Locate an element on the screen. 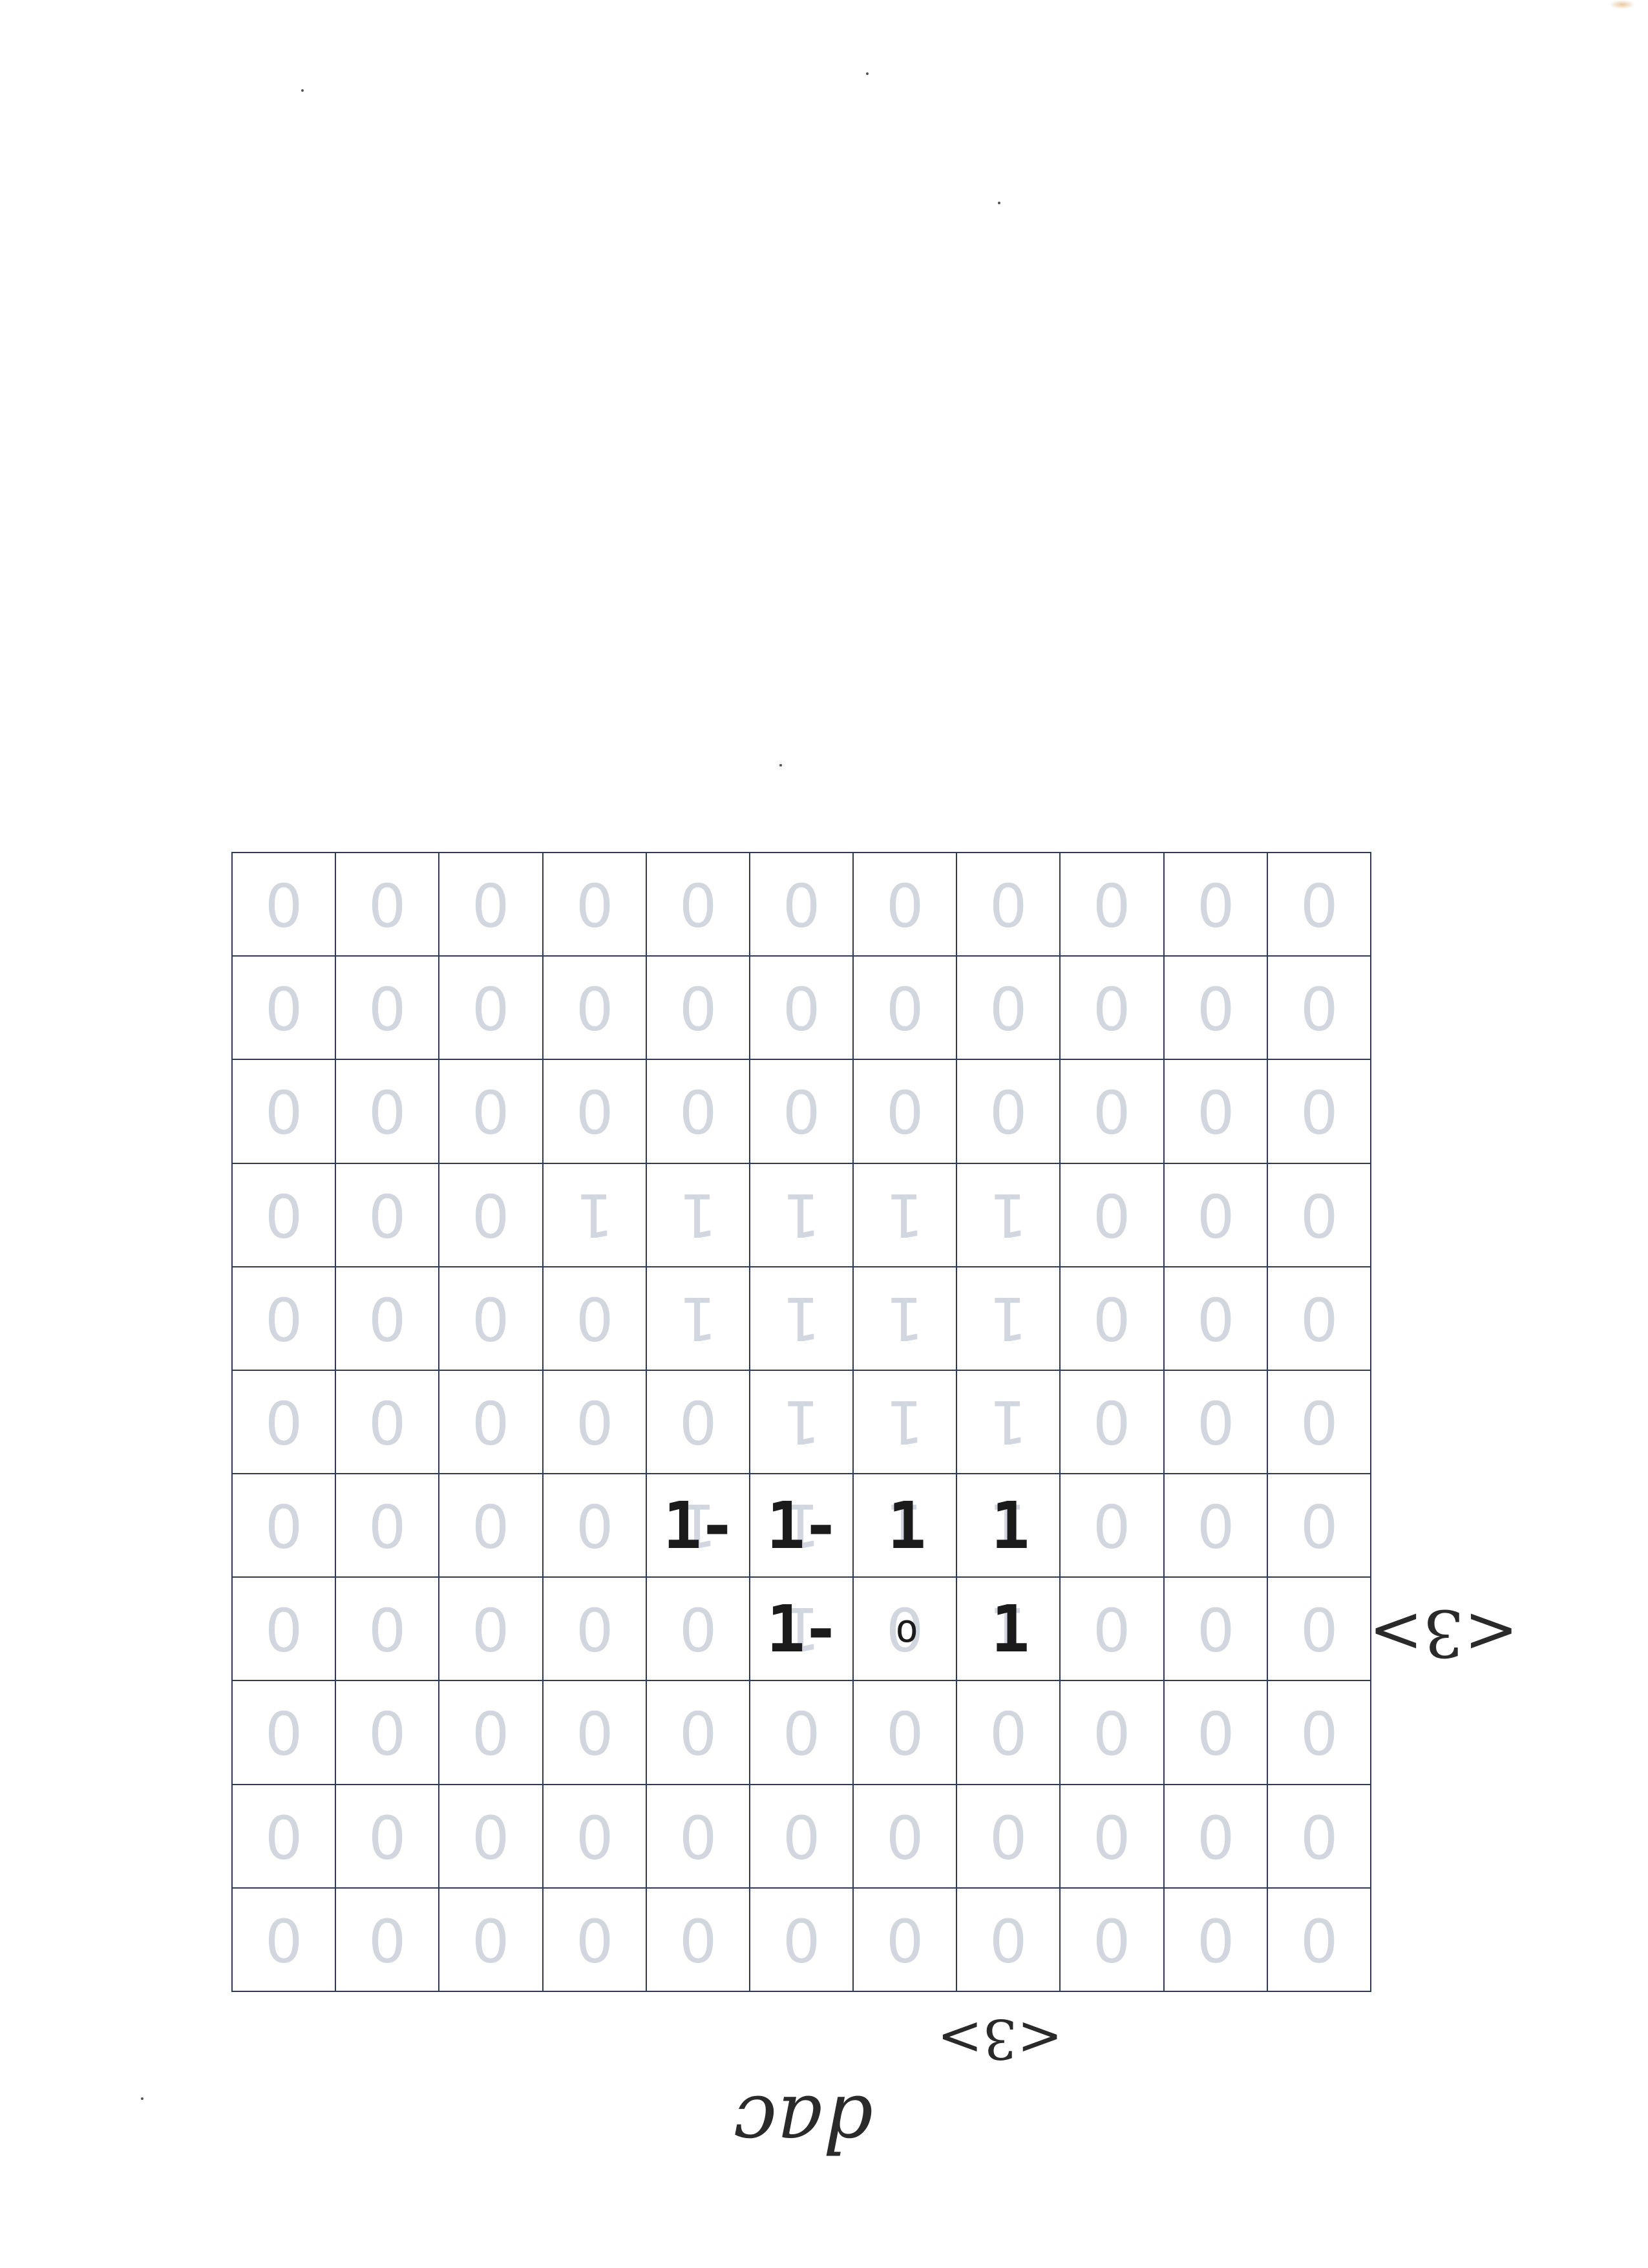 This screenshot has height=2268, width=1648. handwritten-mark: o is located at coordinates (906, 1629).